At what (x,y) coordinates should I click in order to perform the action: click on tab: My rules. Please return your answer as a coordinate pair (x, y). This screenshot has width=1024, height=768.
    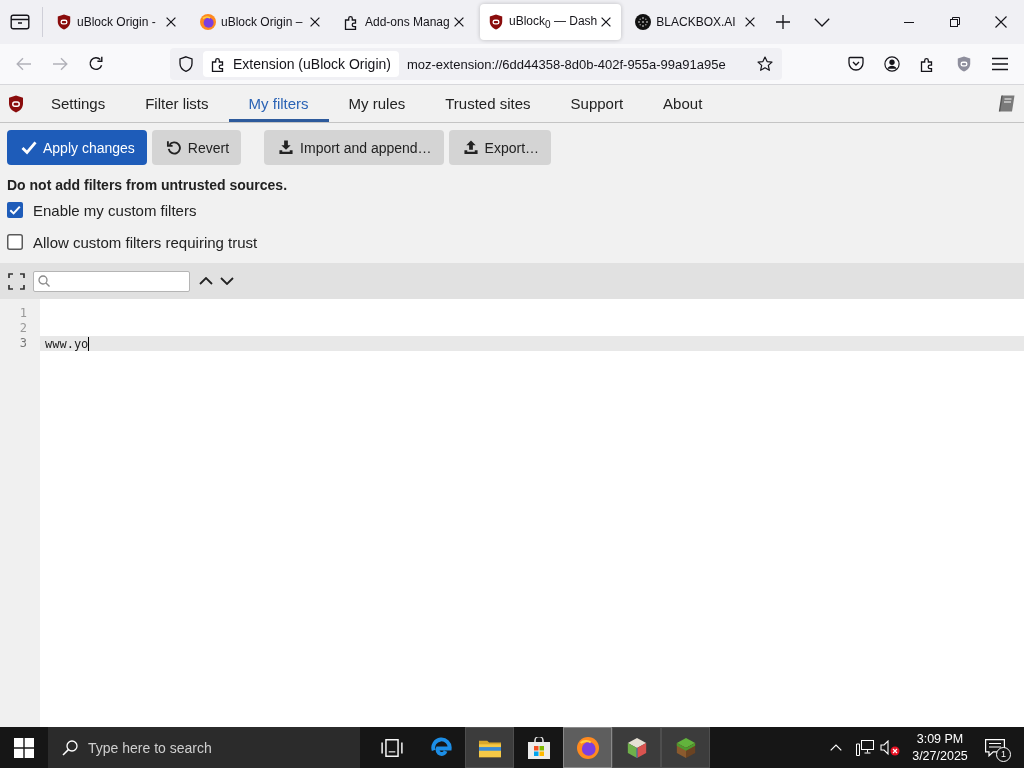
    Looking at the image, I should click on (377, 103).